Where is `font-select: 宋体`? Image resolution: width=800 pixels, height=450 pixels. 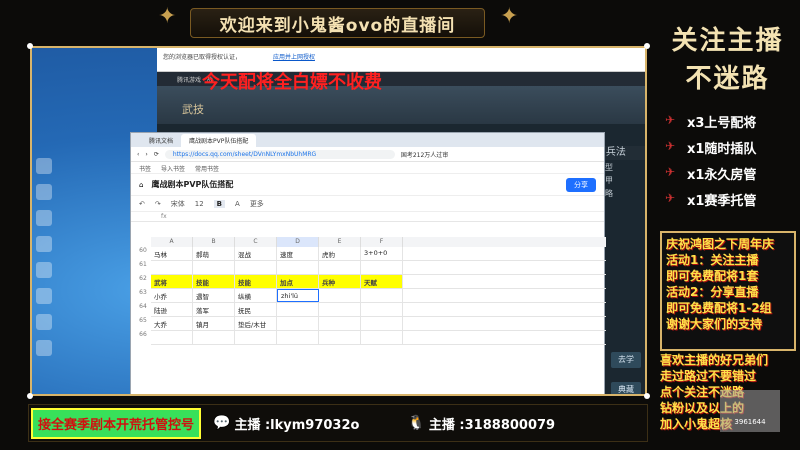 font-select: 宋体 is located at coordinates (178, 204).